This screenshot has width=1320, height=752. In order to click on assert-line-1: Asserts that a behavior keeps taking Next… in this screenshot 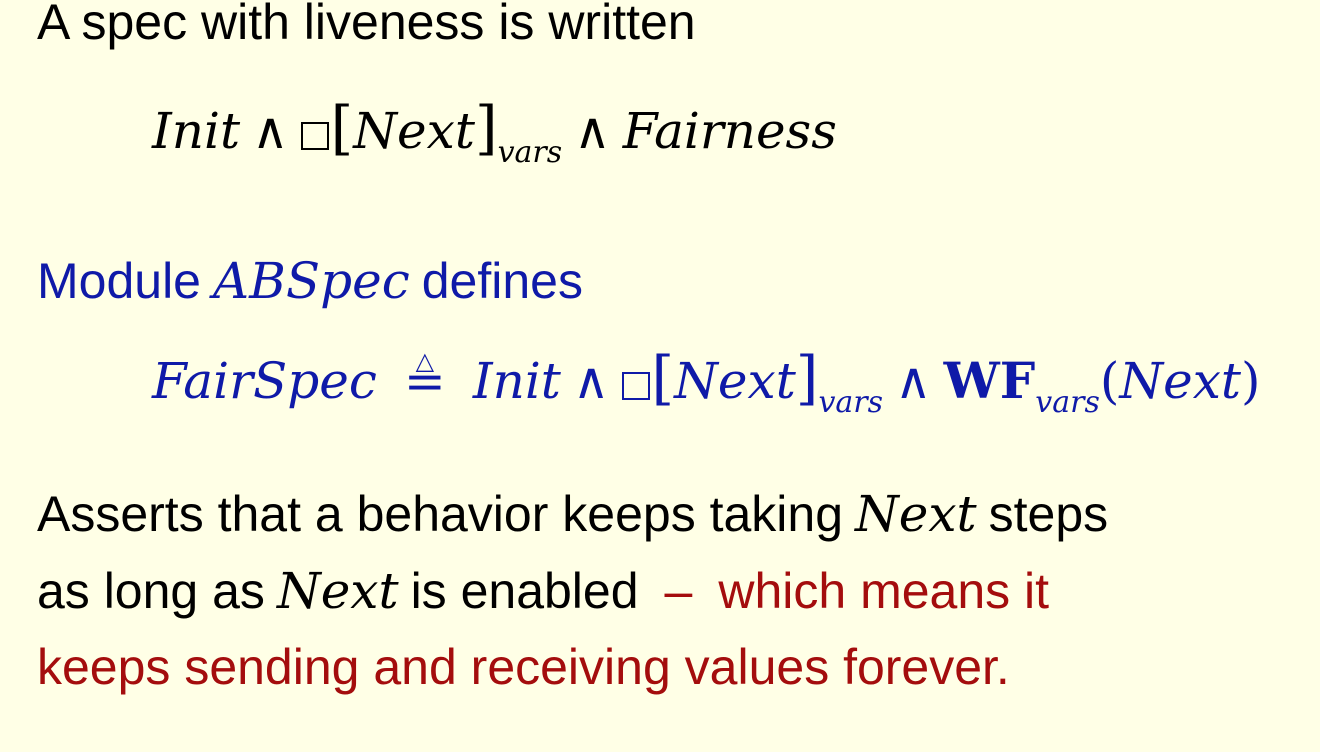, I will do `click(572, 514)`.